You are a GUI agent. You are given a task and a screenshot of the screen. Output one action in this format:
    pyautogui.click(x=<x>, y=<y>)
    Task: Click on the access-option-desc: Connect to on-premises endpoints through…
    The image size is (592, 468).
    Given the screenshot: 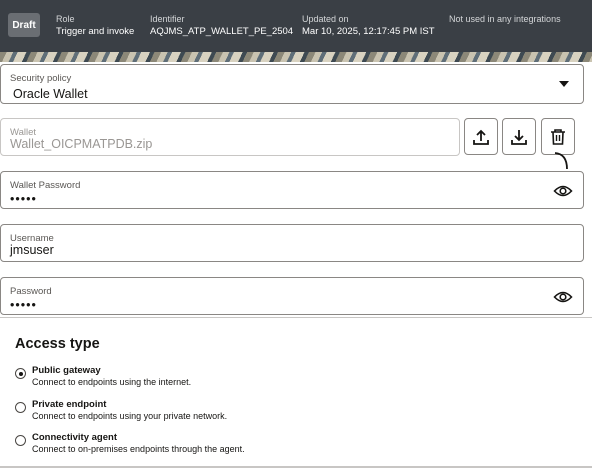 What is the action you would take?
    pyautogui.click(x=138, y=449)
    